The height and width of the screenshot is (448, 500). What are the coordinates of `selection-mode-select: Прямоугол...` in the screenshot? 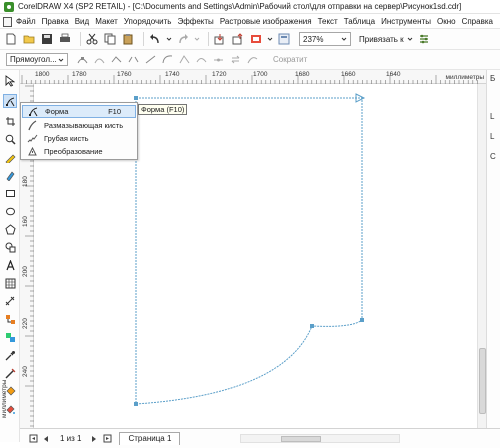 It's located at (37, 59).